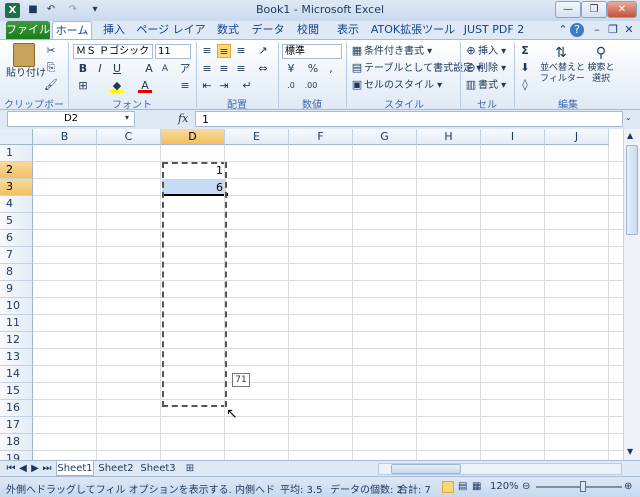 The height and width of the screenshot is (497, 640). What do you see at coordinates (562, 64) in the screenshot?
I see `sort-filter-button: ⇅ 並べ替えと フィルター` at bounding box center [562, 64].